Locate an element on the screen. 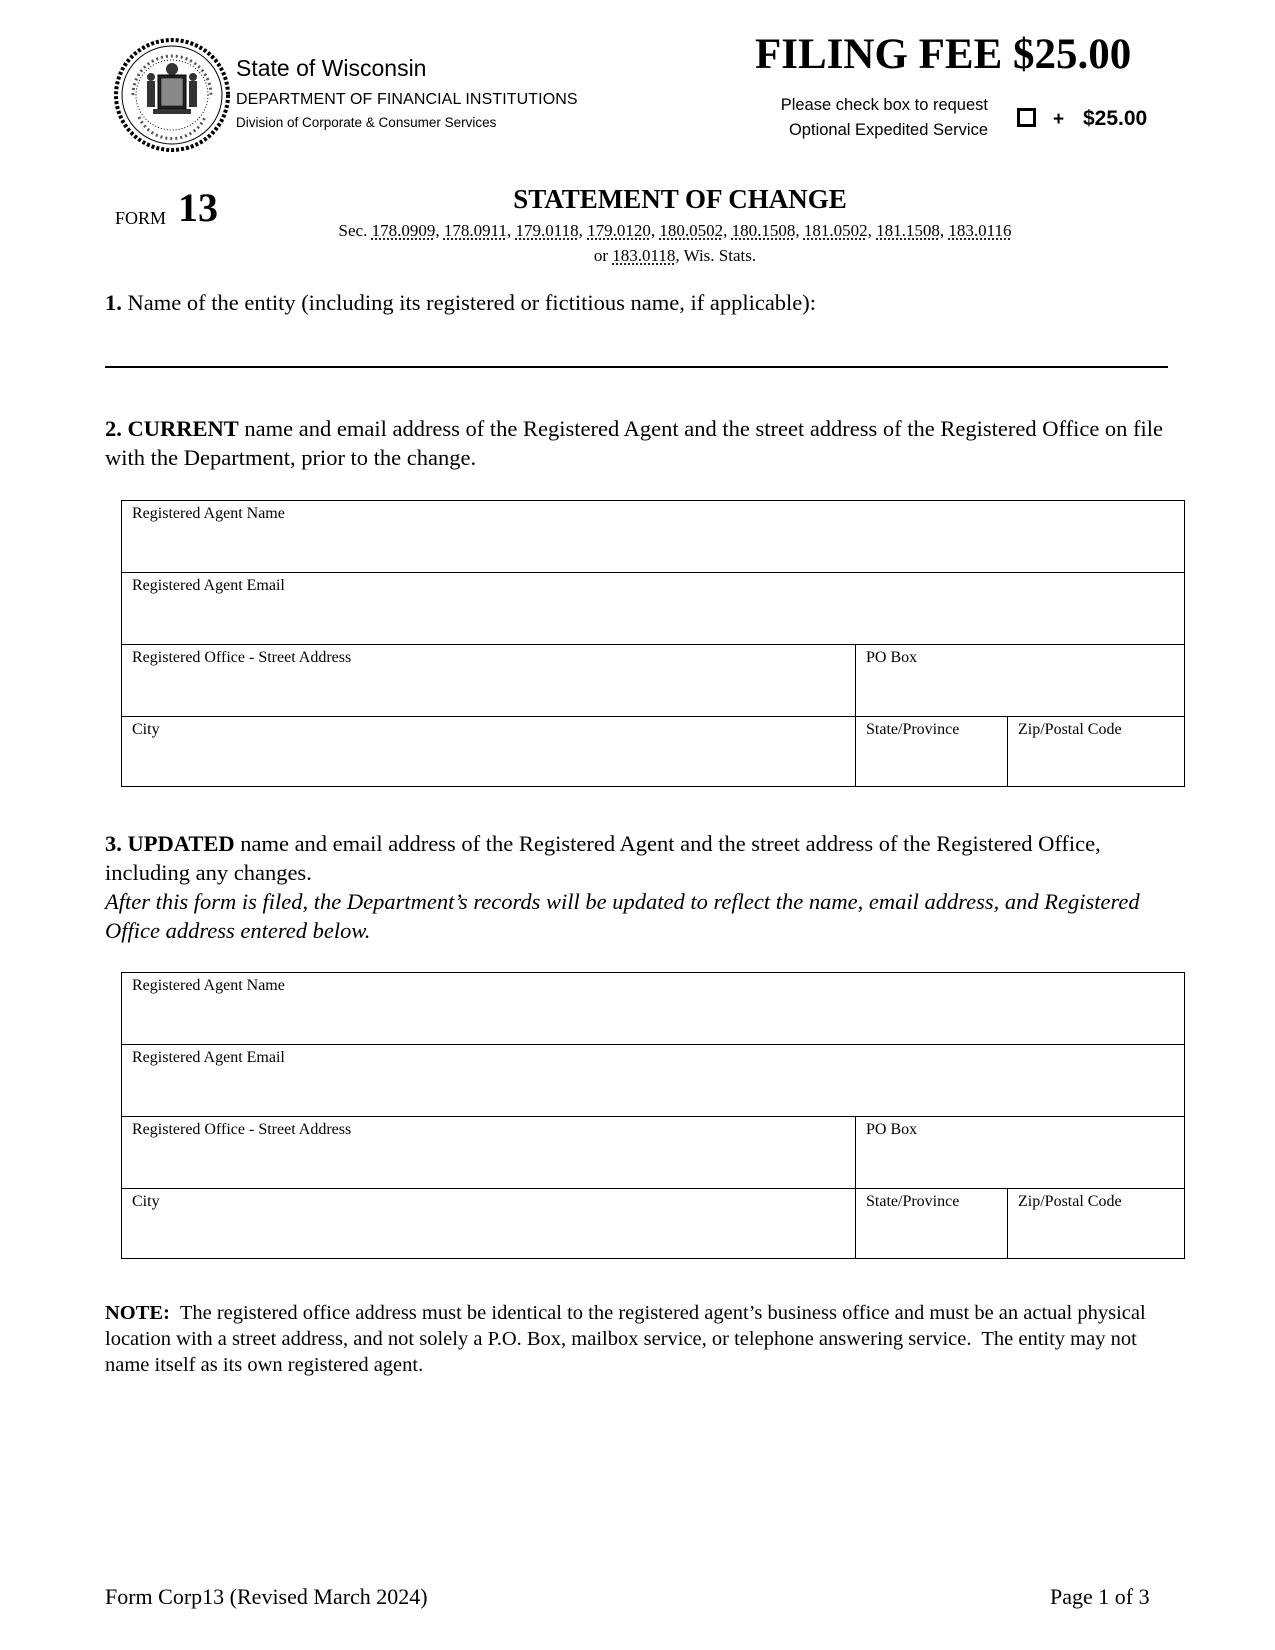  statute-link: 180.1508 is located at coordinates (764, 230).